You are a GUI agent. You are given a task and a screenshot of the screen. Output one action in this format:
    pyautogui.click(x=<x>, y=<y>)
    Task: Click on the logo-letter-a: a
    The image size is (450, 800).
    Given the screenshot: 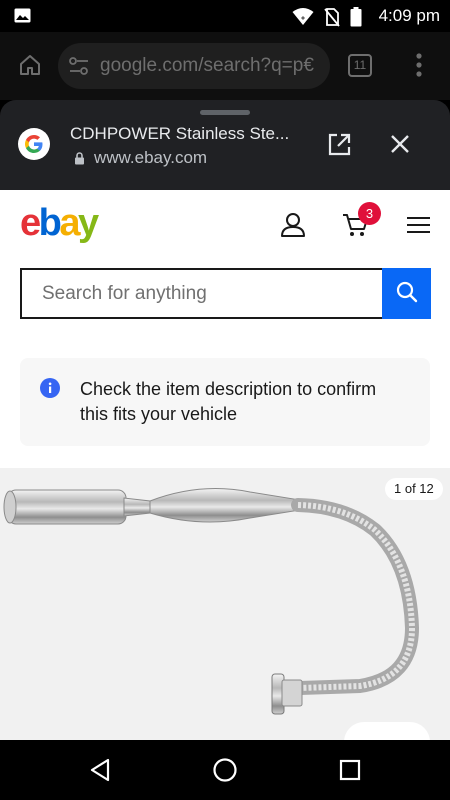 What is the action you would take?
    pyautogui.click(x=69, y=223)
    